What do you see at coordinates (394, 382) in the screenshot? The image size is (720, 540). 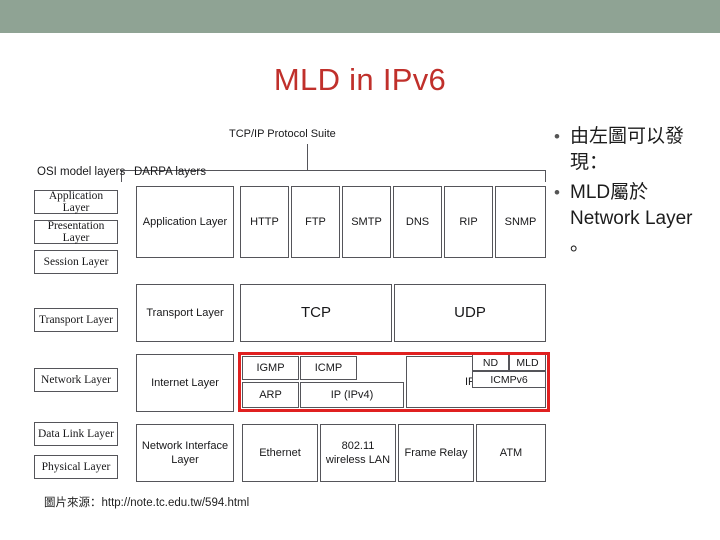 I see `internet-layer-highlight` at bounding box center [394, 382].